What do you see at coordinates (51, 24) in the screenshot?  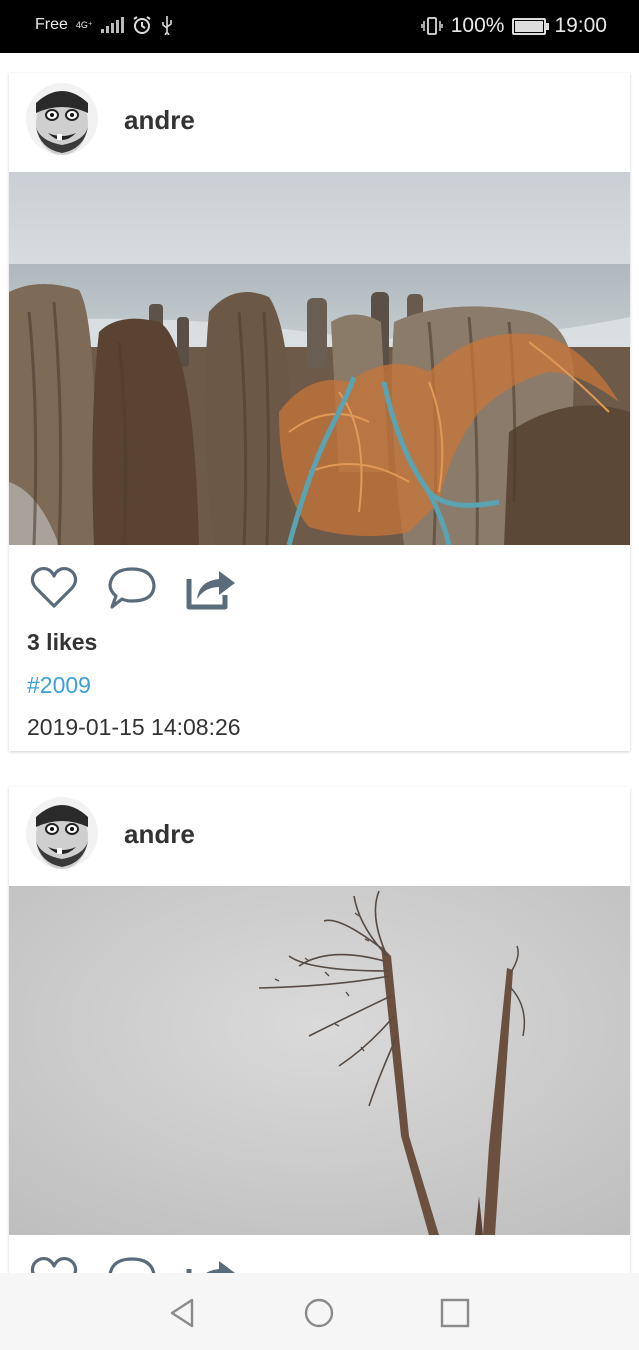 I see `carrier-label: Free` at bounding box center [51, 24].